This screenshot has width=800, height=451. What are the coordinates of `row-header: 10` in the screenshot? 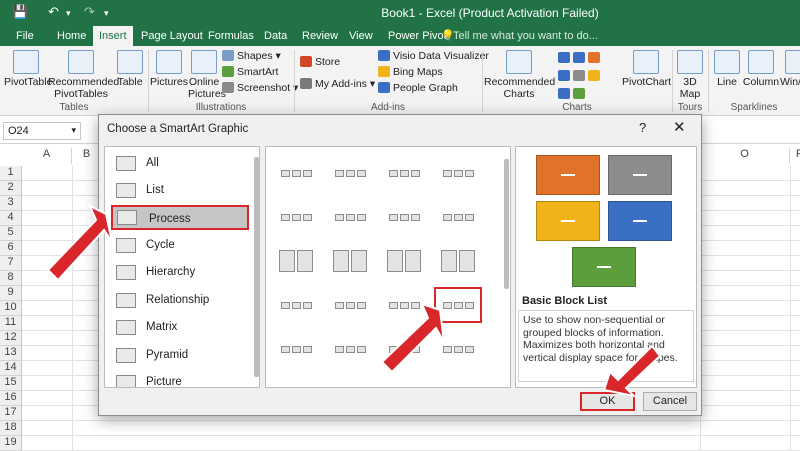 It's located at (11, 308).